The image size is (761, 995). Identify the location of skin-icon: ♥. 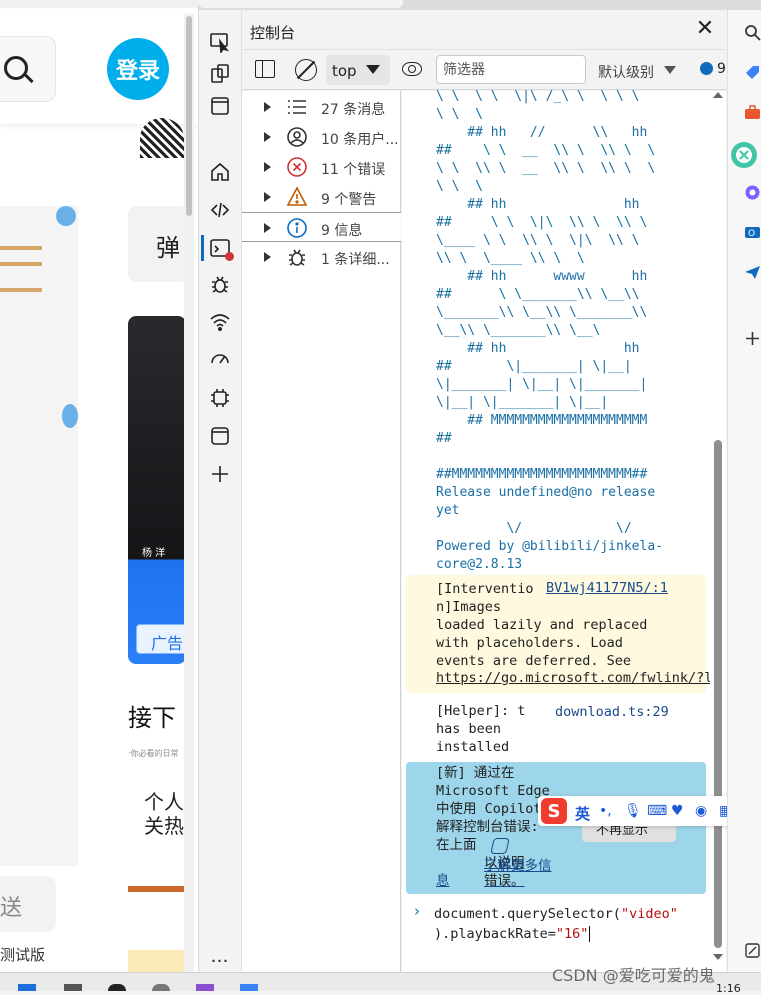
(677, 811).